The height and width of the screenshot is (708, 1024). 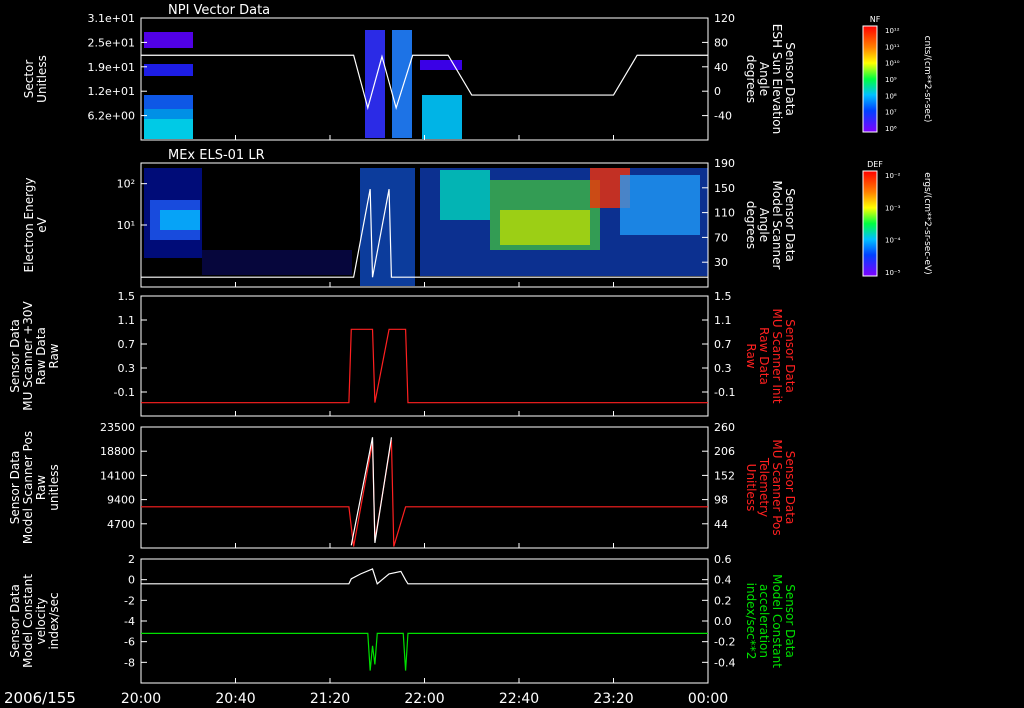 What do you see at coordinates (111, 91) in the screenshot?
I see `left-tick-label: 1.2e+01` at bounding box center [111, 91].